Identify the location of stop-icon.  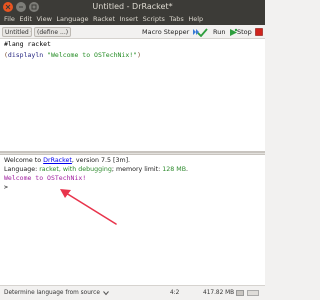
(259, 32).